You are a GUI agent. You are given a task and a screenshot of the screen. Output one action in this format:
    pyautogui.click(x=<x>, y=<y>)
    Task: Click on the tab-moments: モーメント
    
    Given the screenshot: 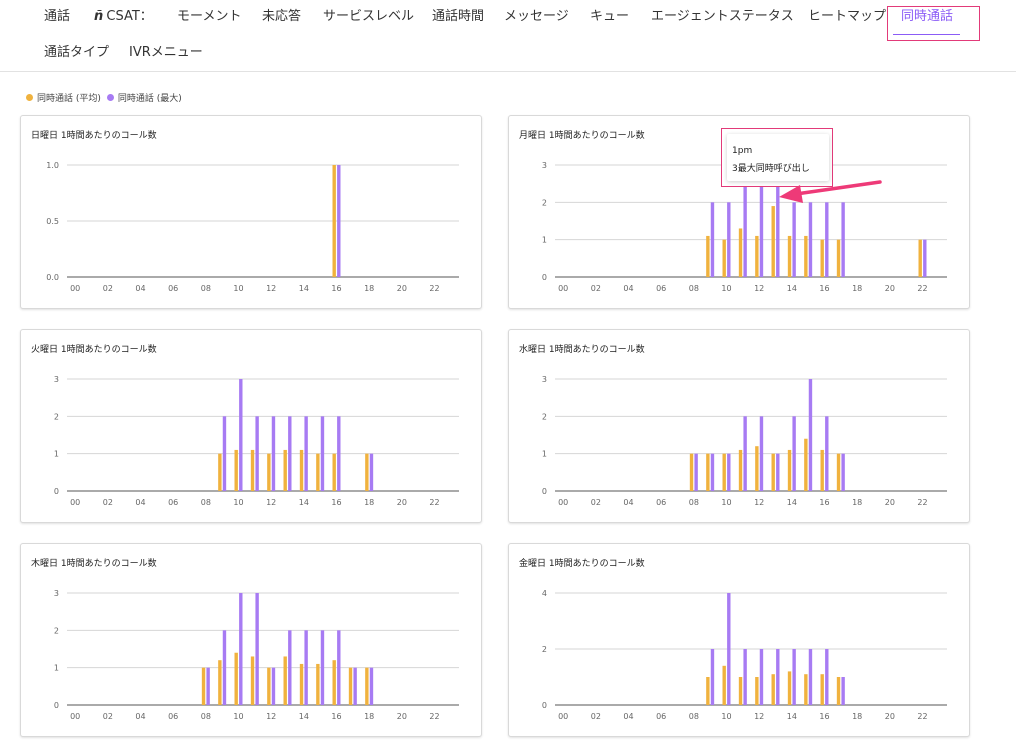 What is the action you would take?
    pyautogui.click(x=209, y=17)
    